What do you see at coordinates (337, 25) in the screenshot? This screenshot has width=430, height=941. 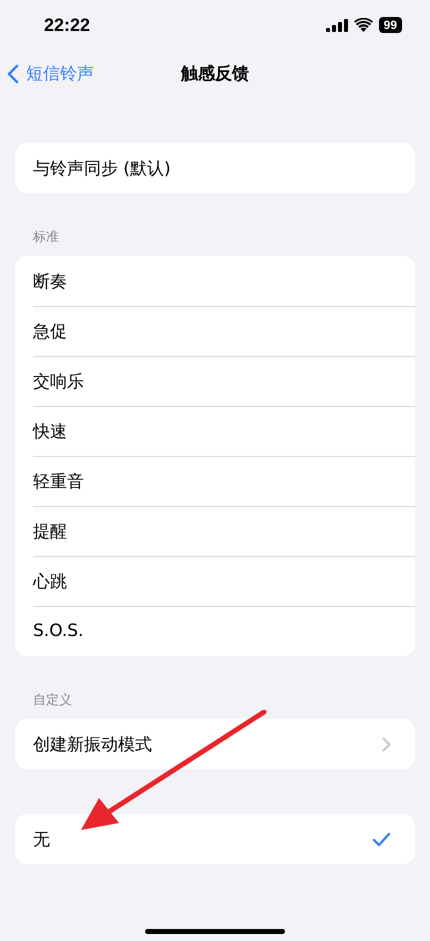 I see `signal-icon` at bounding box center [337, 25].